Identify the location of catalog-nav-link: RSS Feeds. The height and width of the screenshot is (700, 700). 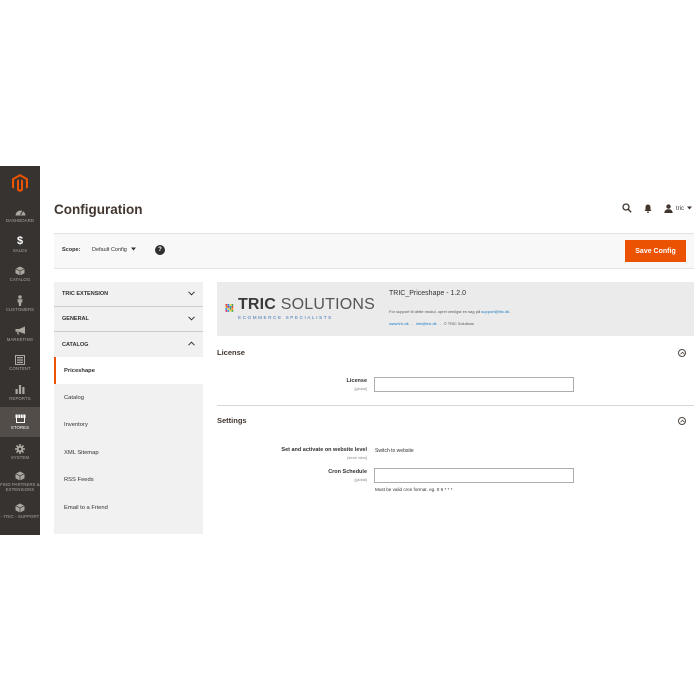
(128, 480).